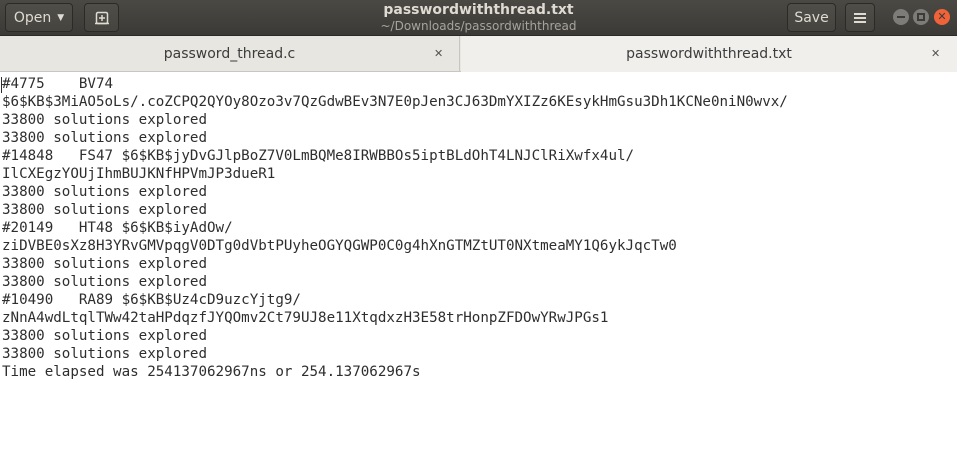 This screenshot has width=957, height=463. I want to click on text-cursor, so click(1, 85).